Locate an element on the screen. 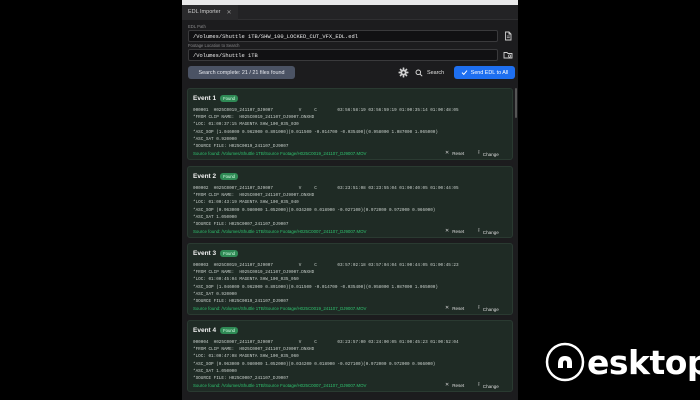 The image size is (700, 400). event-title: Event 1 Found is located at coordinates (215, 98).